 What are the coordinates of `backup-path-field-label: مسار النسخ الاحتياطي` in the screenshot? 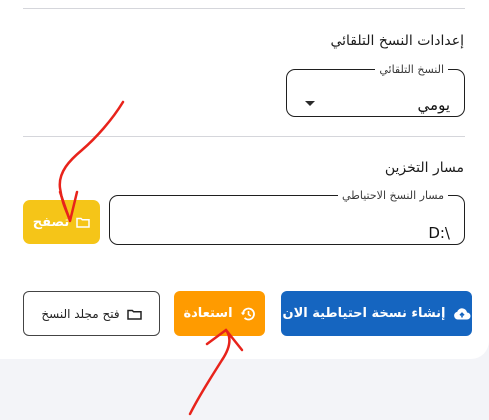 It's located at (392, 195).